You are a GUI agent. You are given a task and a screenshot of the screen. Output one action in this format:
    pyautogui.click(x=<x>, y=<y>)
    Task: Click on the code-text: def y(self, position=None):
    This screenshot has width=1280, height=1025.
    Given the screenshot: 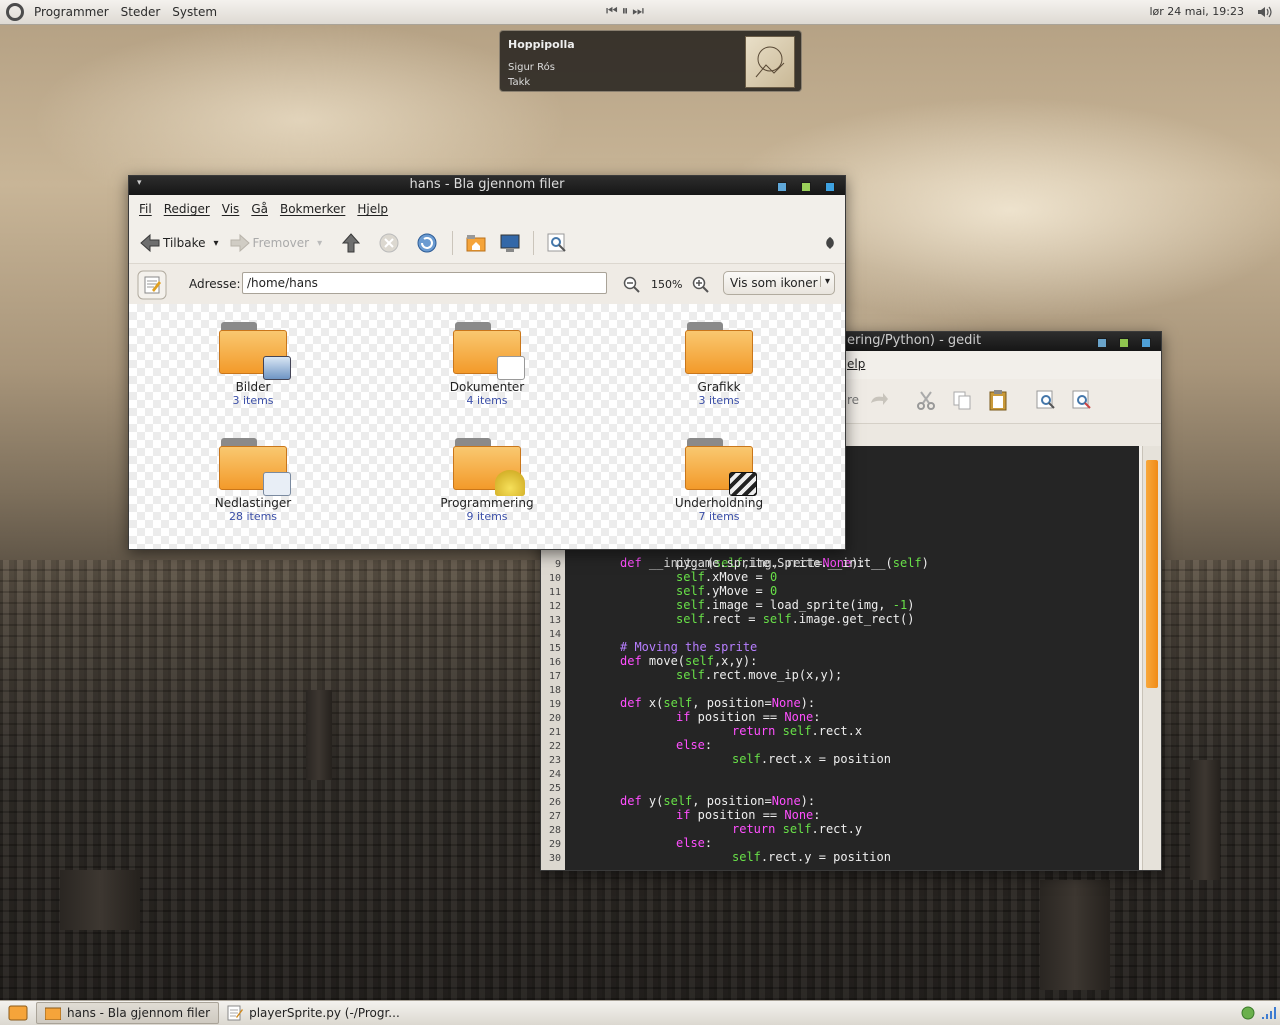 What is the action you would take?
    pyautogui.click(x=717, y=801)
    